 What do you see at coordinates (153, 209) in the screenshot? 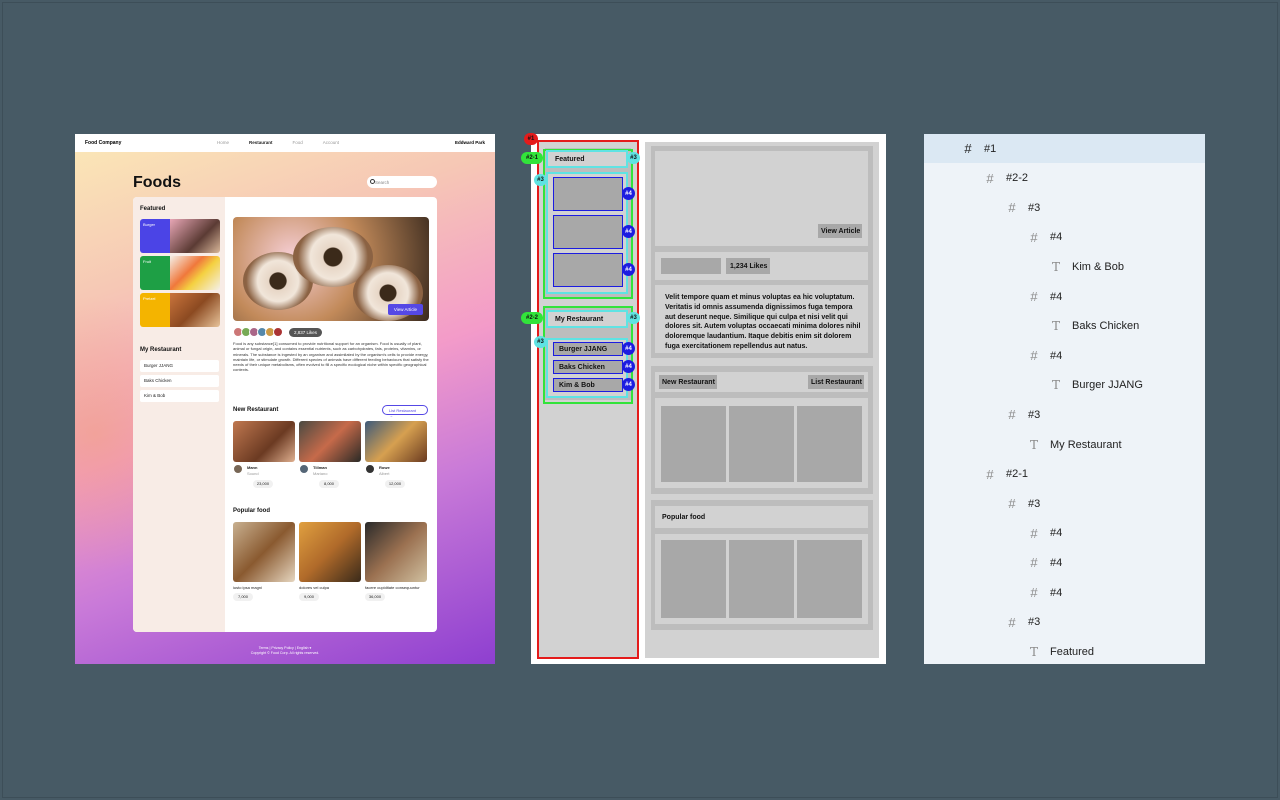
I see `featured-title: Featured` at bounding box center [153, 209].